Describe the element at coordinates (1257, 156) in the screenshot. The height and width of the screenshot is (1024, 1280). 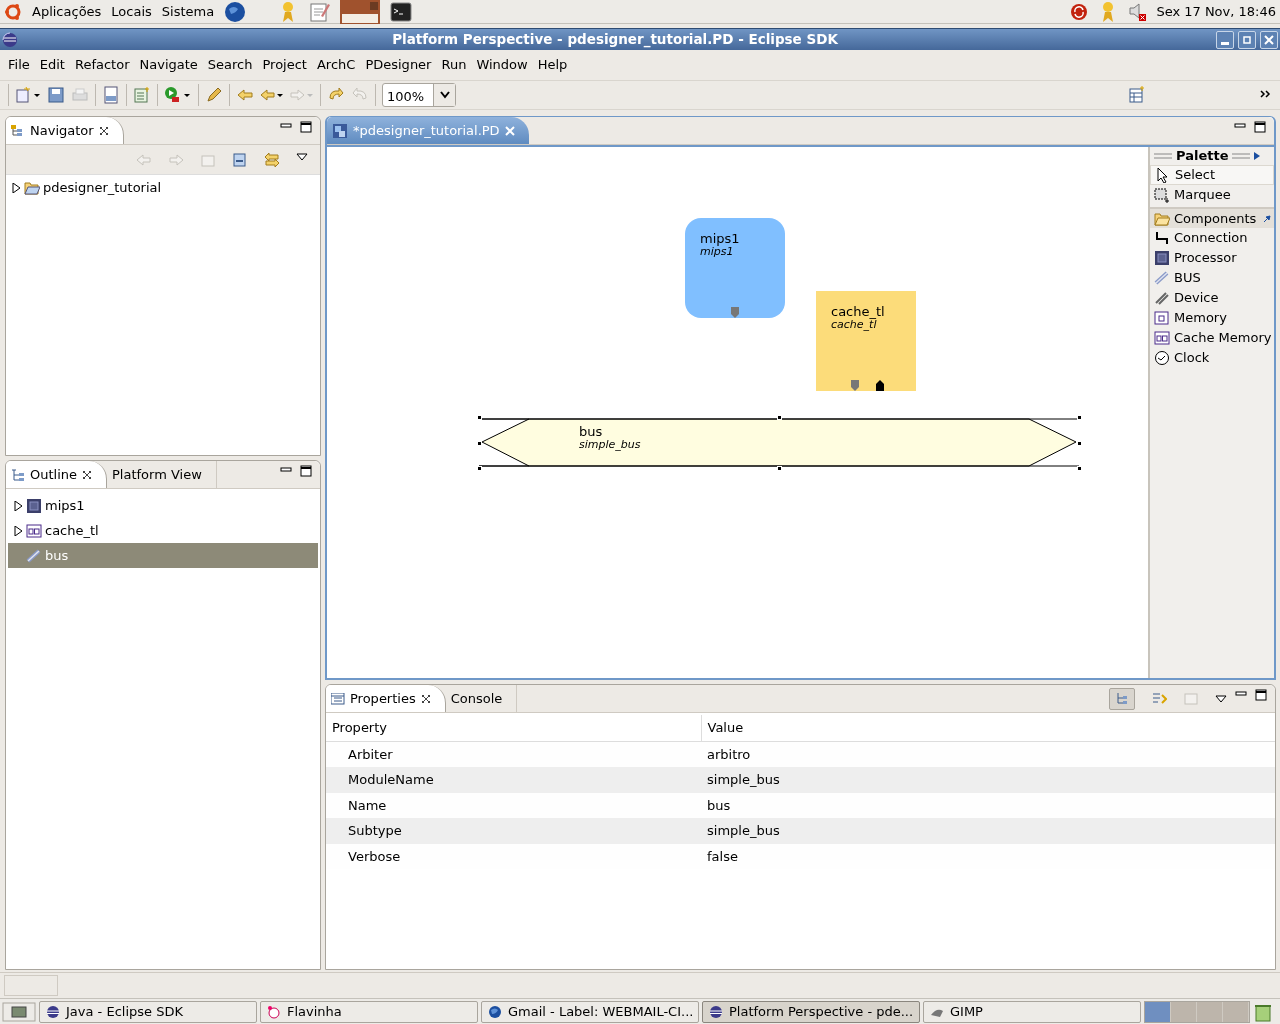
I see `expand-arrow-icon` at that location.